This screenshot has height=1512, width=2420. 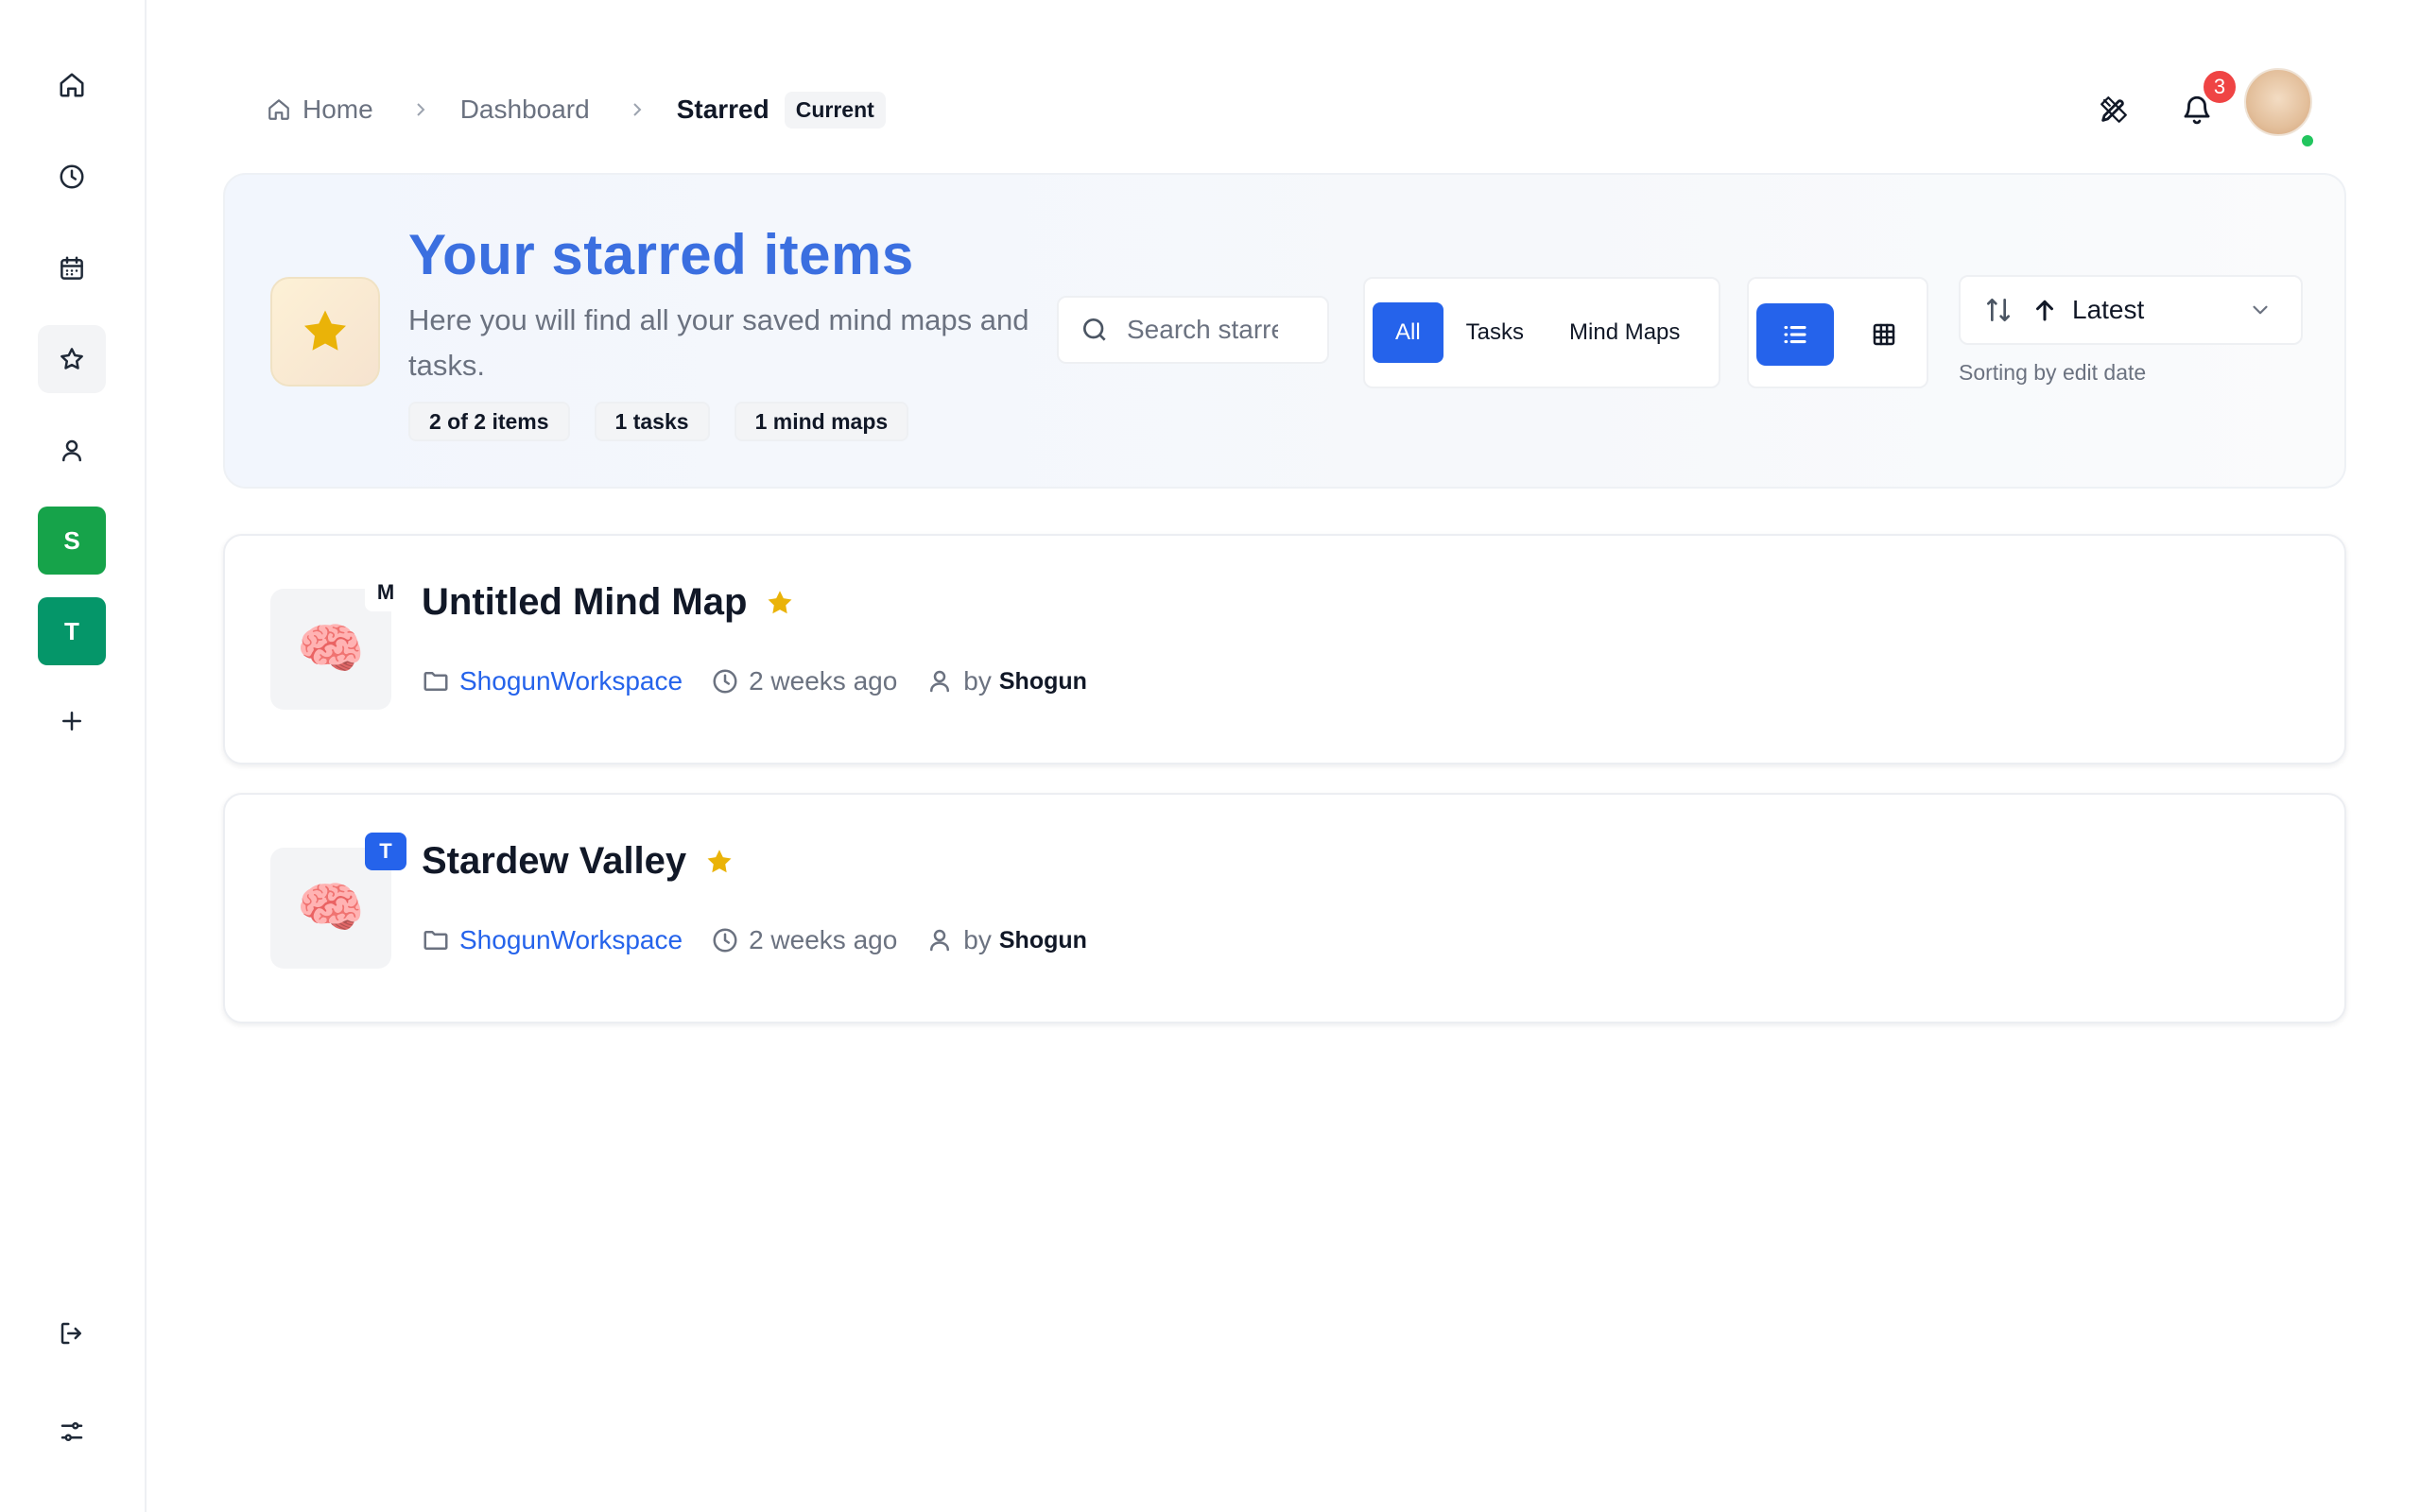 I want to click on item-title-text: Stardew Valley, so click(x=554, y=861).